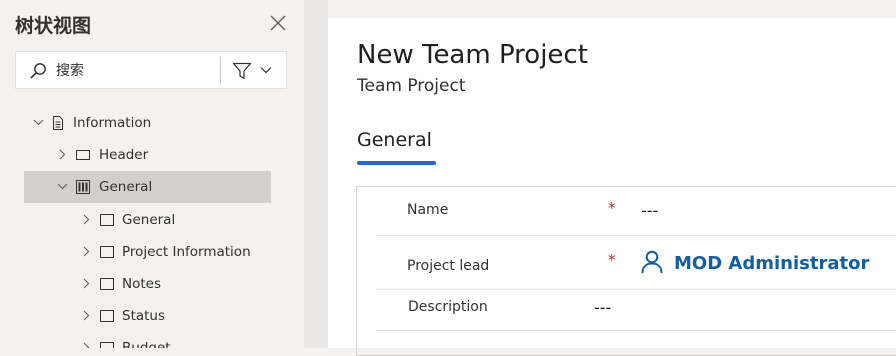 This screenshot has width=896, height=356. I want to click on search-icon, so click(38, 71).